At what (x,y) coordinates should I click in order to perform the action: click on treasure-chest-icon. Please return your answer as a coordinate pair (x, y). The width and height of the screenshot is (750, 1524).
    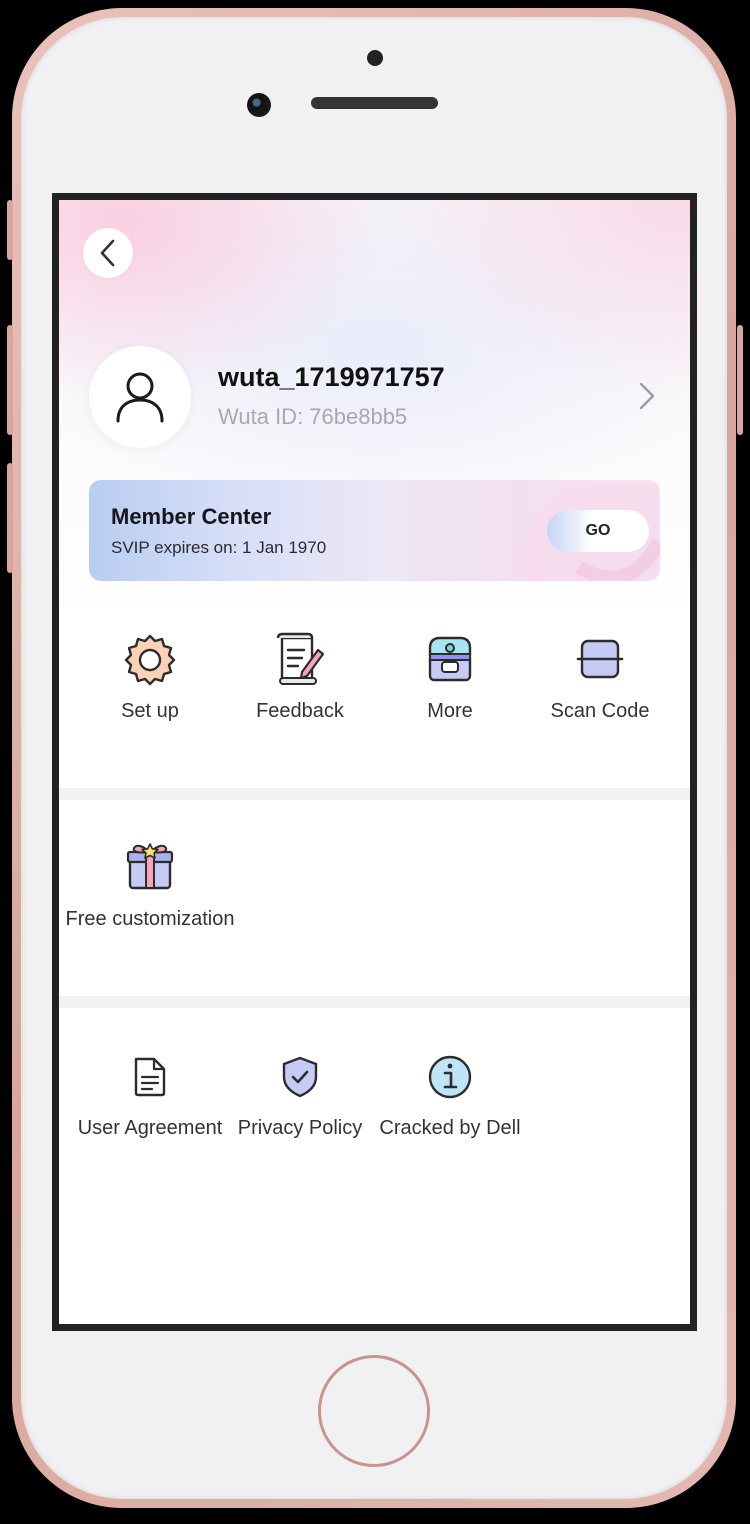
    Looking at the image, I should click on (450, 659).